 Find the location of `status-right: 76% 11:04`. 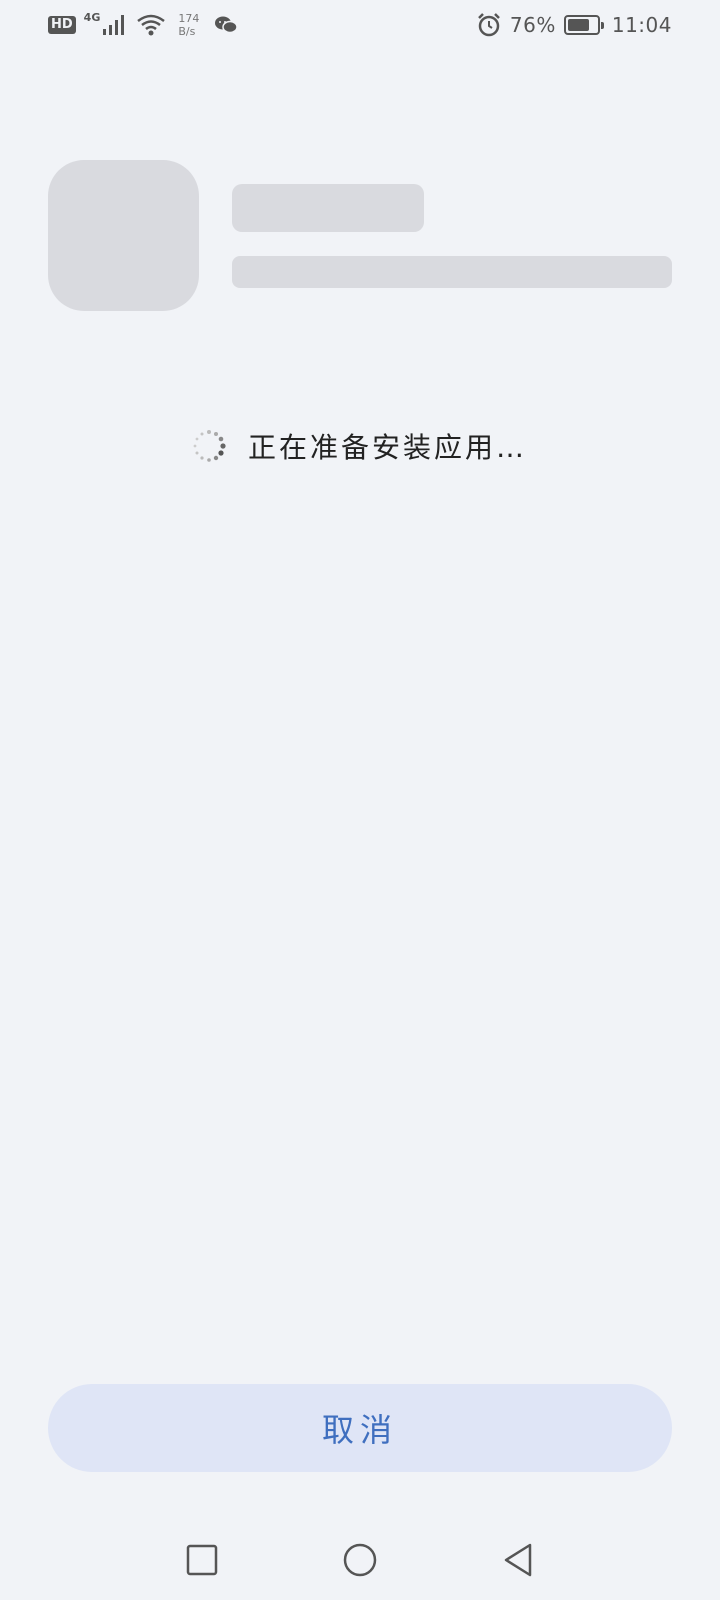

status-right: 76% 11:04 is located at coordinates (574, 25).